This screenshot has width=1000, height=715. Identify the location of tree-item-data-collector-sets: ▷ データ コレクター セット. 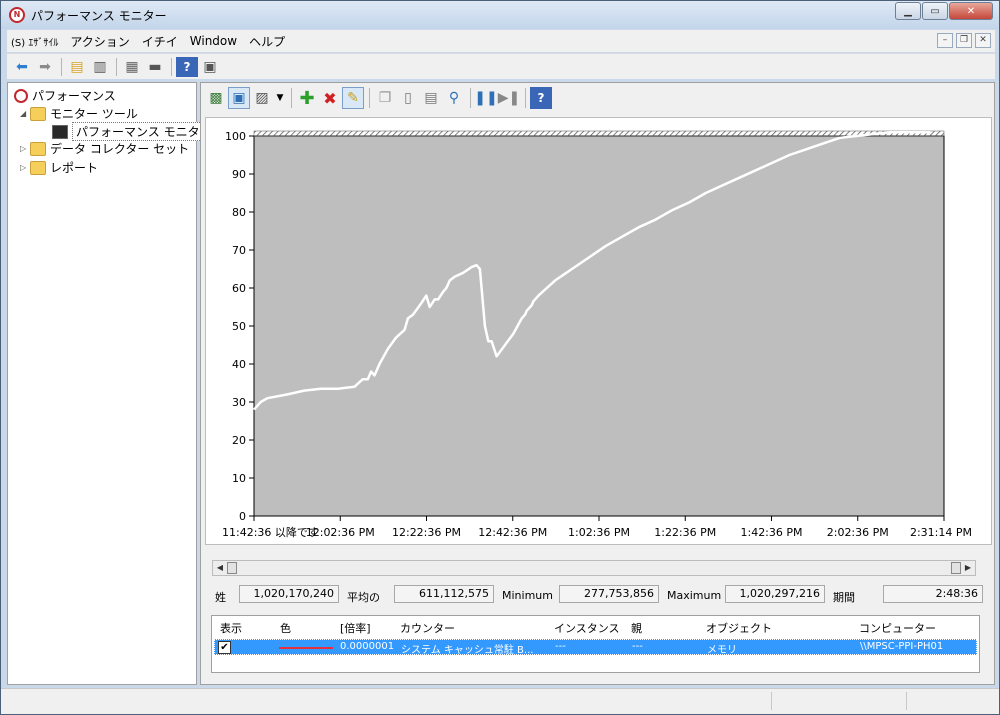
(104, 148).